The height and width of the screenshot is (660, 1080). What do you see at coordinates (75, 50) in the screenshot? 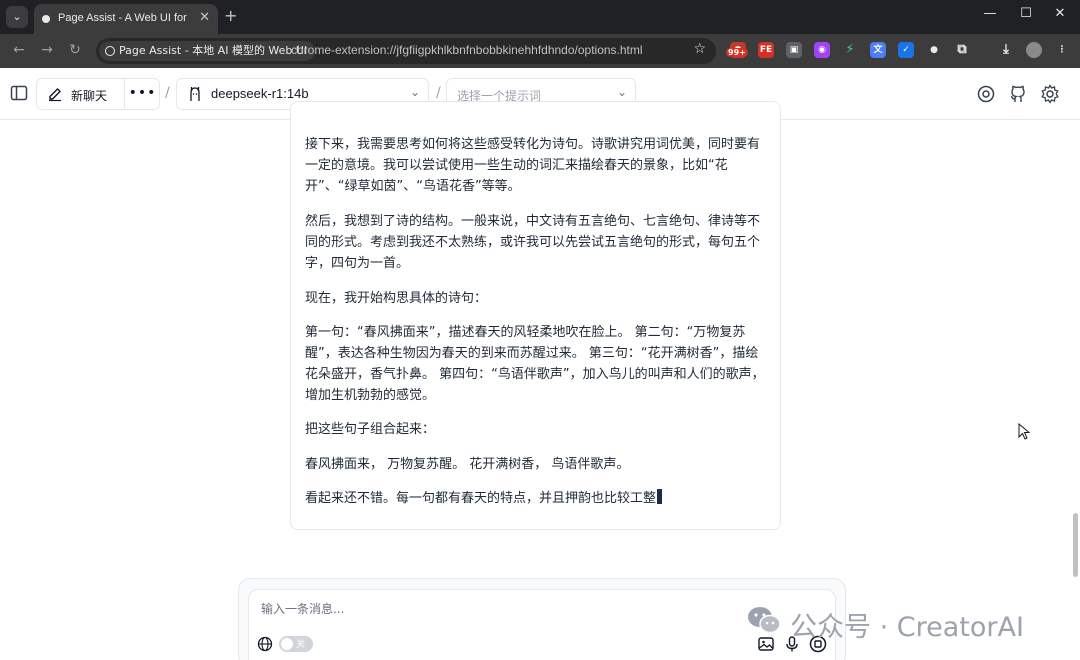
I see `reload-button: ↻` at bounding box center [75, 50].